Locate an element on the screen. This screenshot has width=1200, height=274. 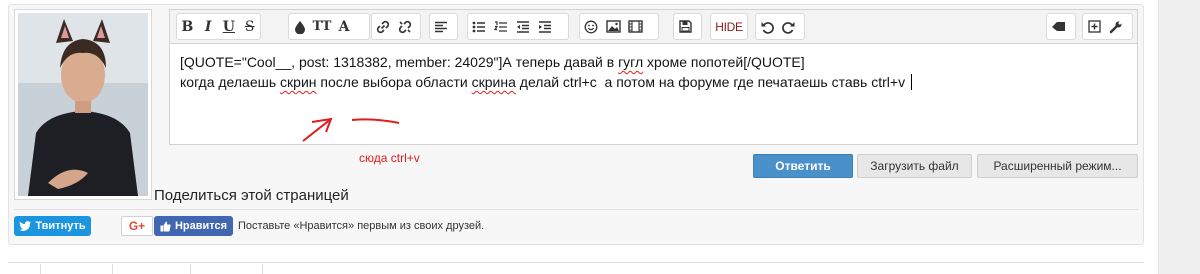
hide-group: HIDE is located at coordinates (729, 26).